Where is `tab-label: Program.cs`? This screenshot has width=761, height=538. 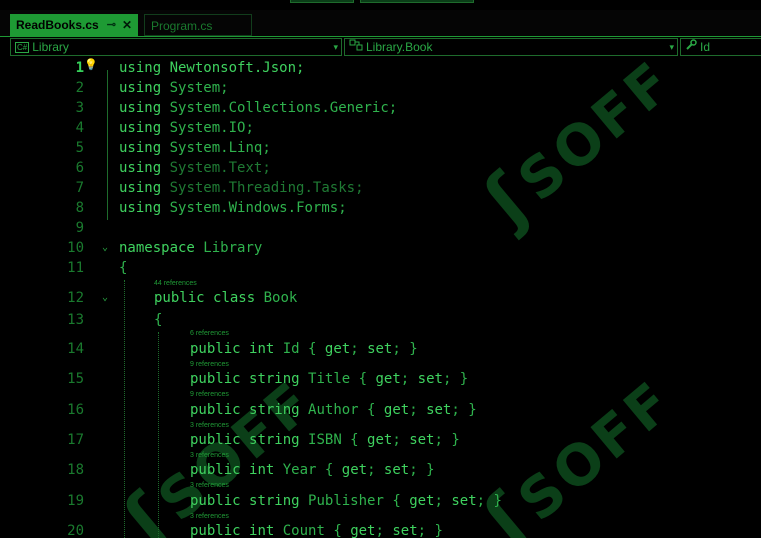 tab-label: Program.cs is located at coordinates (182, 26).